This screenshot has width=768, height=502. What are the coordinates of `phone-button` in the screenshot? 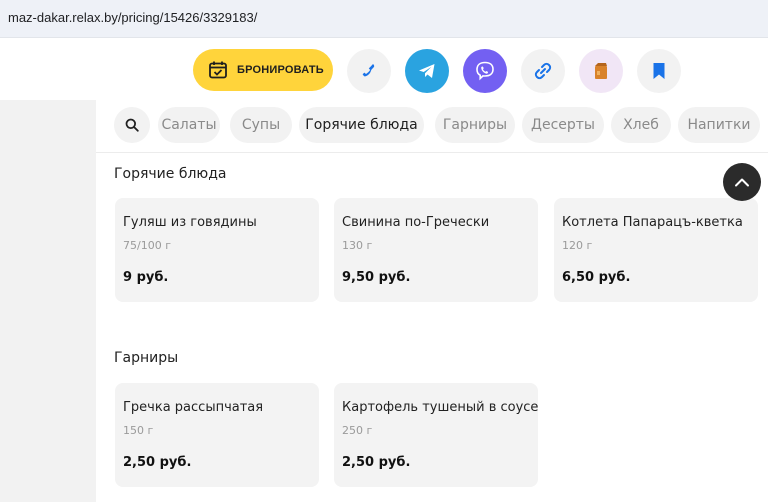 It's located at (369, 71).